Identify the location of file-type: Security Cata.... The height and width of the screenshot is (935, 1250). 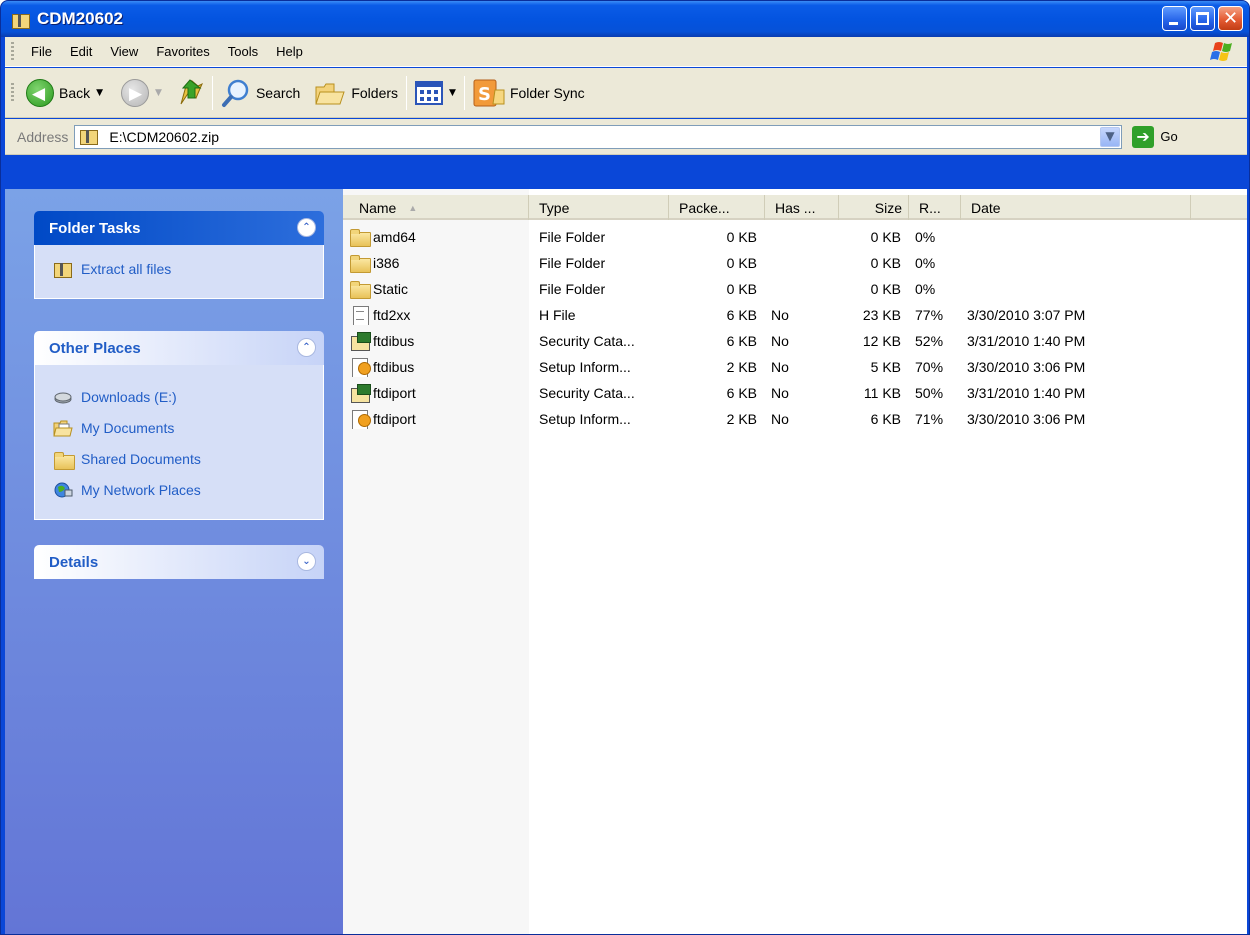
(587, 341).